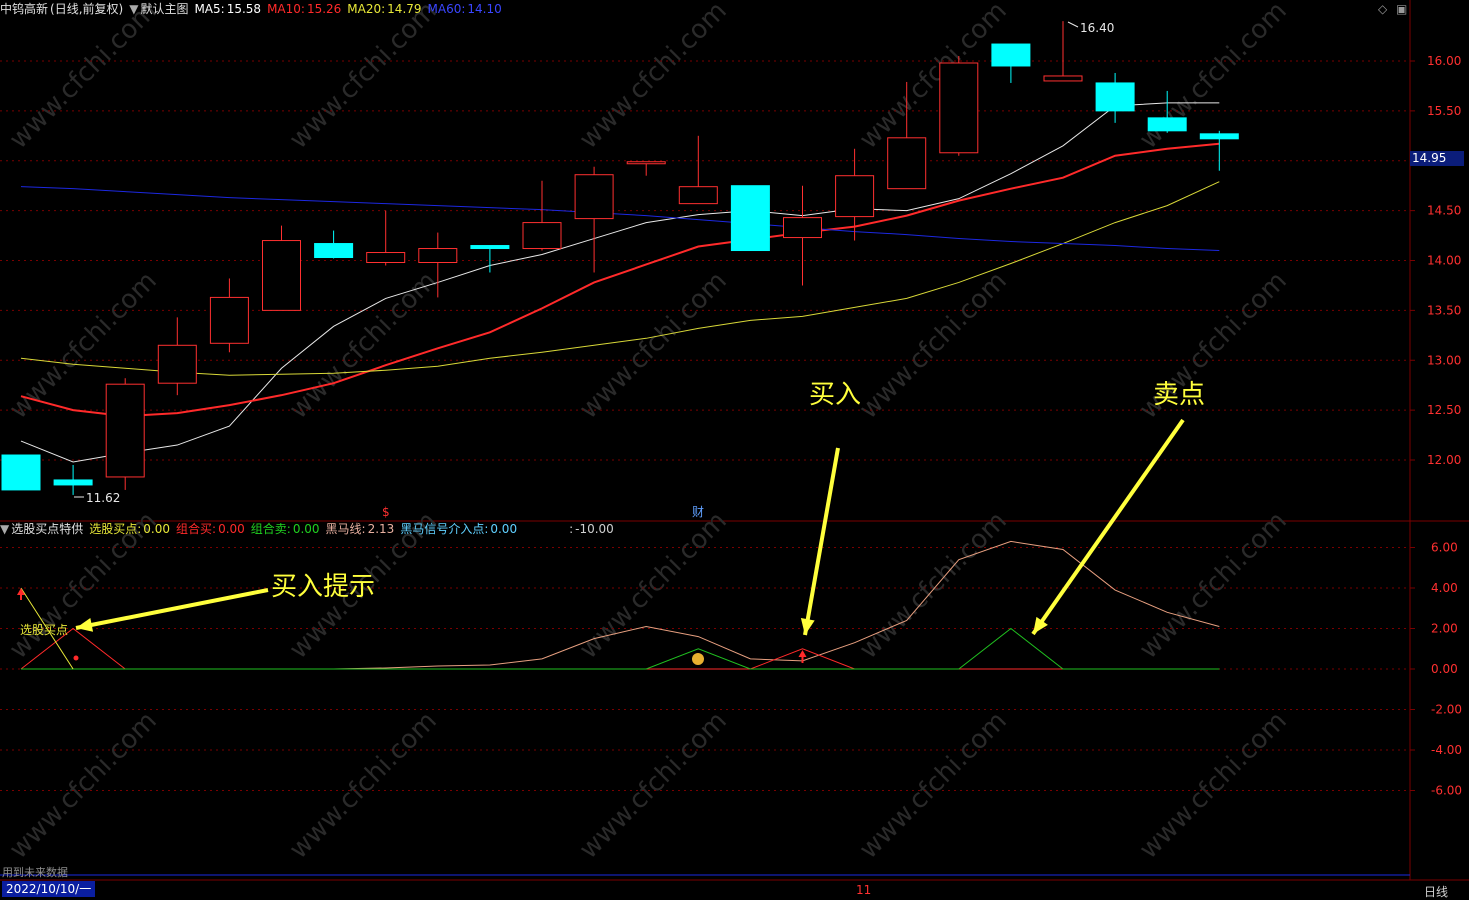 This screenshot has height=900, width=1469. Describe the element at coordinates (164, 9) in the screenshot. I see `template-name: 默认主图` at that location.